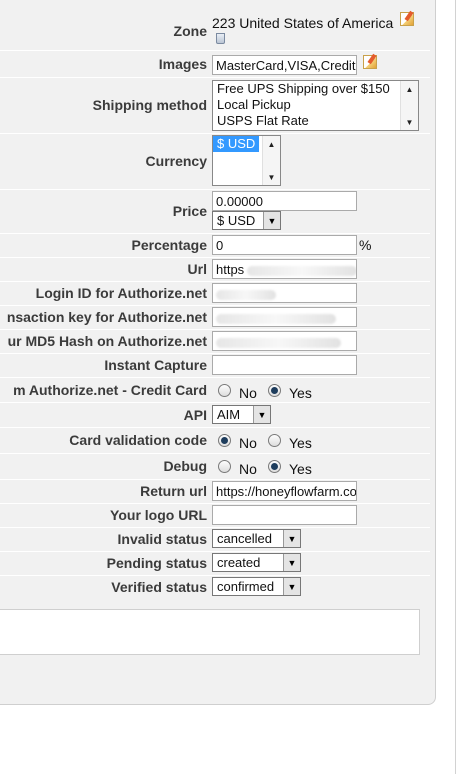 The image size is (464, 774). What do you see at coordinates (156, 563) in the screenshot?
I see `pending-status-label: Pending status` at bounding box center [156, 563].